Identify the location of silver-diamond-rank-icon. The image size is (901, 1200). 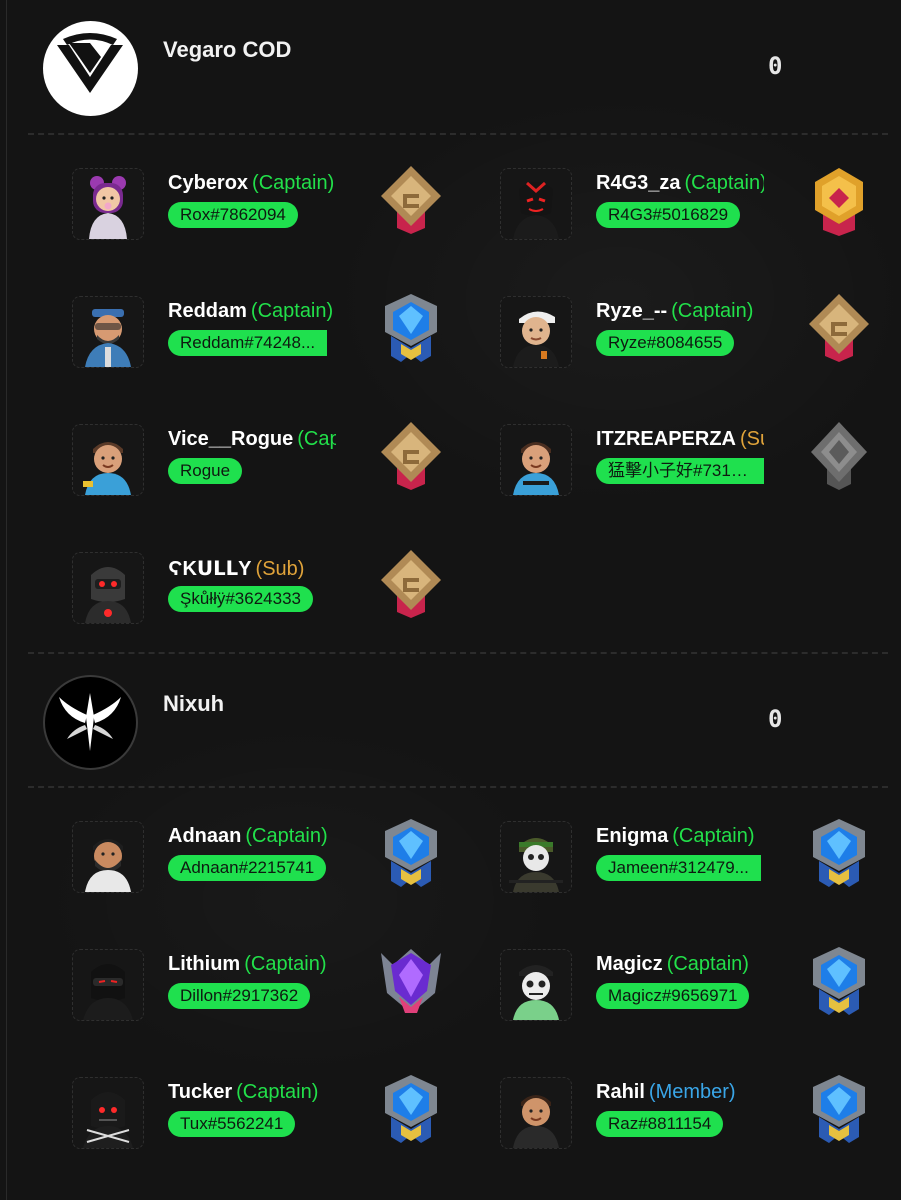
(839, 456).